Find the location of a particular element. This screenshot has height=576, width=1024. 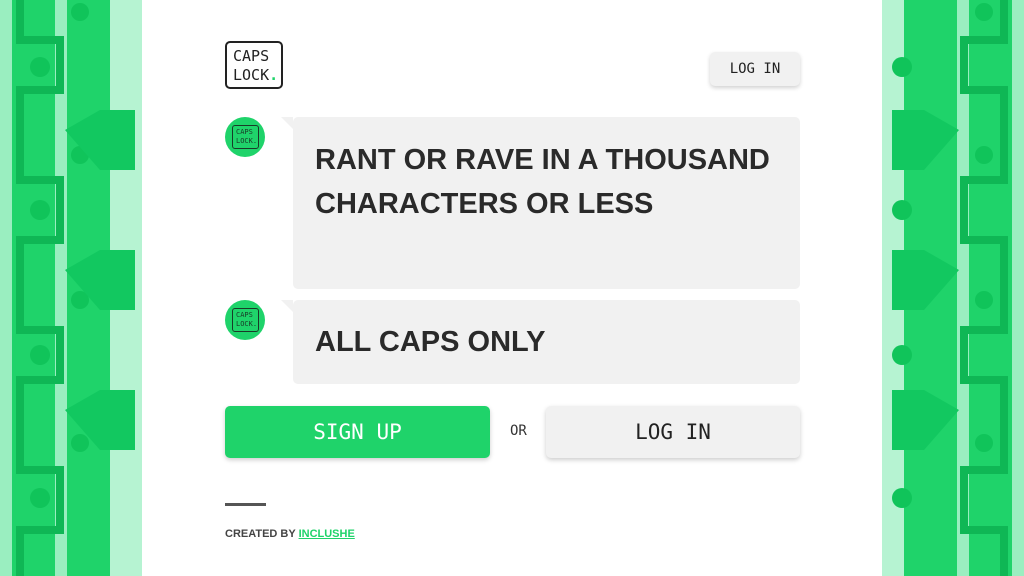

footer-credit: CREATED BY INCLUSHE is located at coordinates (290, 534).